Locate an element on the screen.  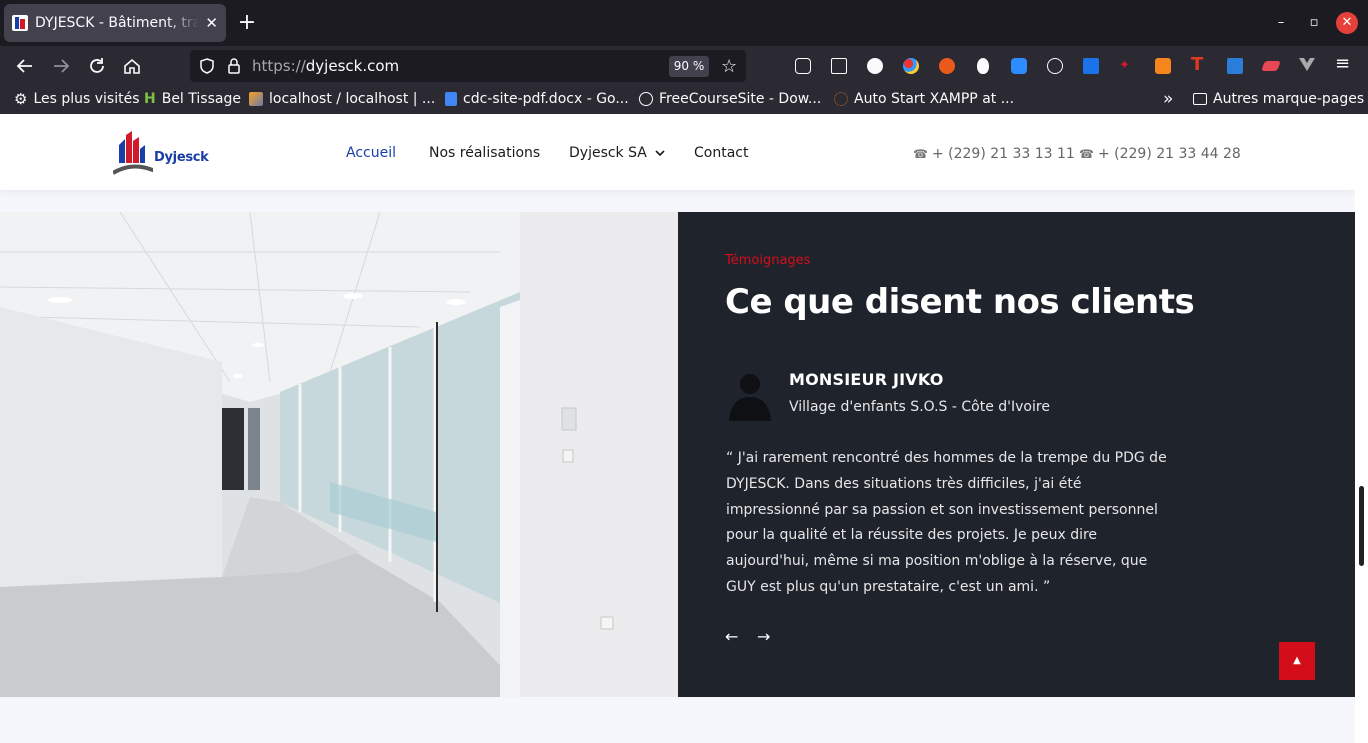
t-red-extension-icon: T is located at coordinates (1199, 64).